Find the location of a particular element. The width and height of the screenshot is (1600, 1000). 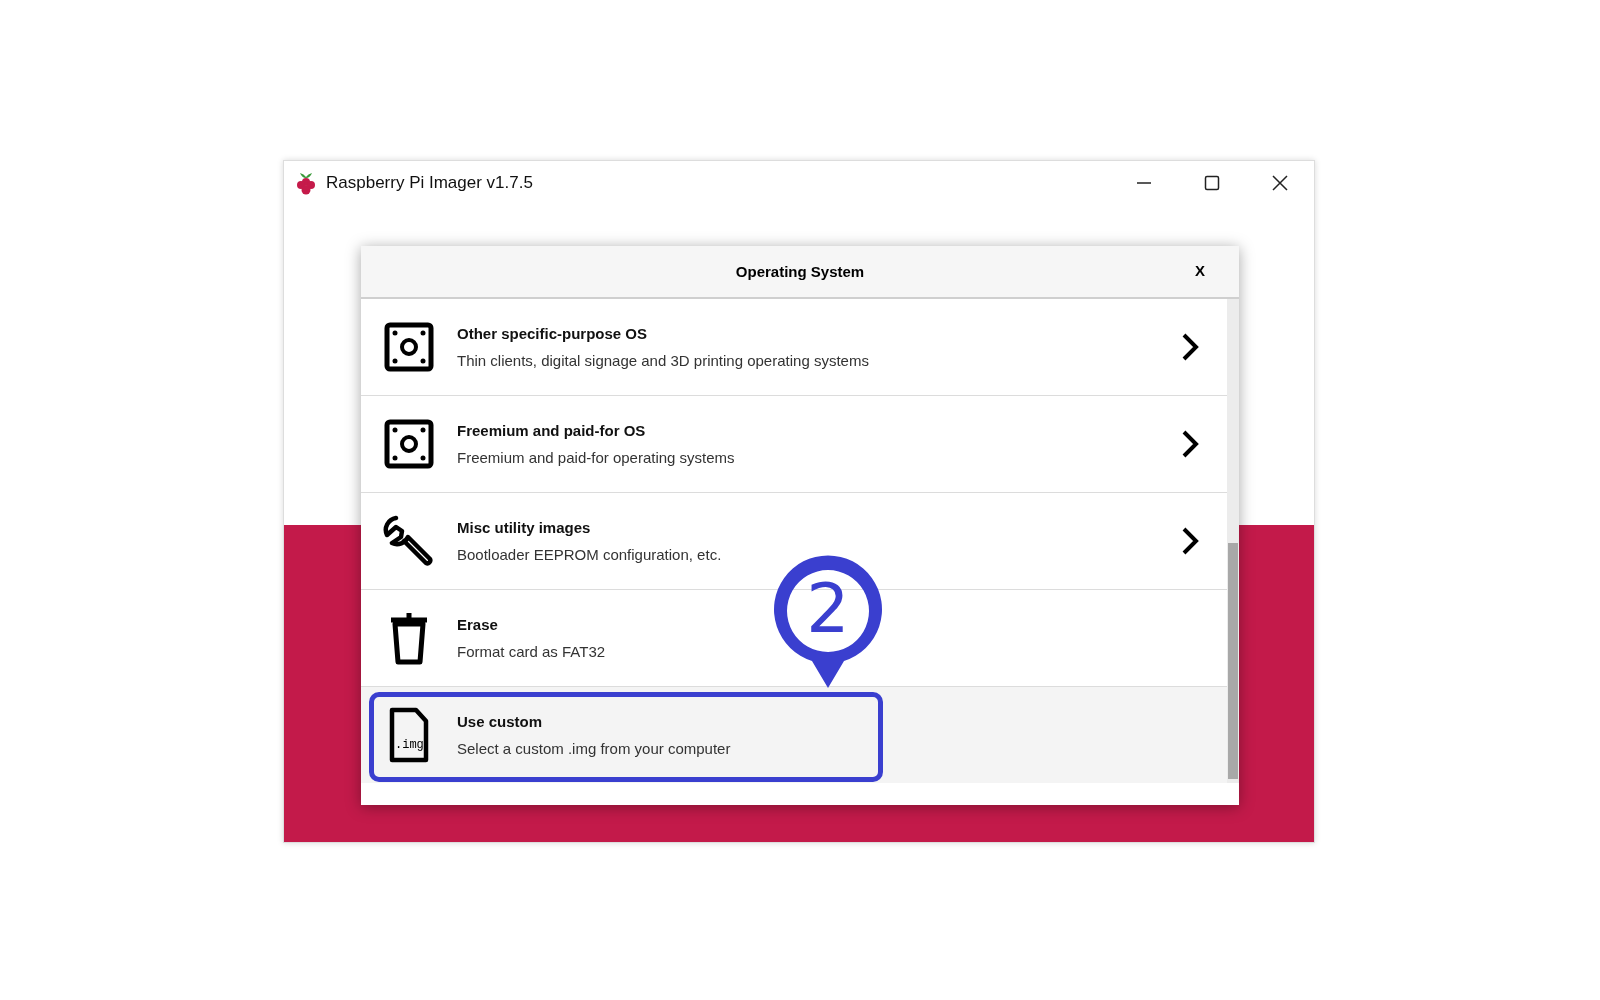

file-icon is located at coordinates (409, 735).